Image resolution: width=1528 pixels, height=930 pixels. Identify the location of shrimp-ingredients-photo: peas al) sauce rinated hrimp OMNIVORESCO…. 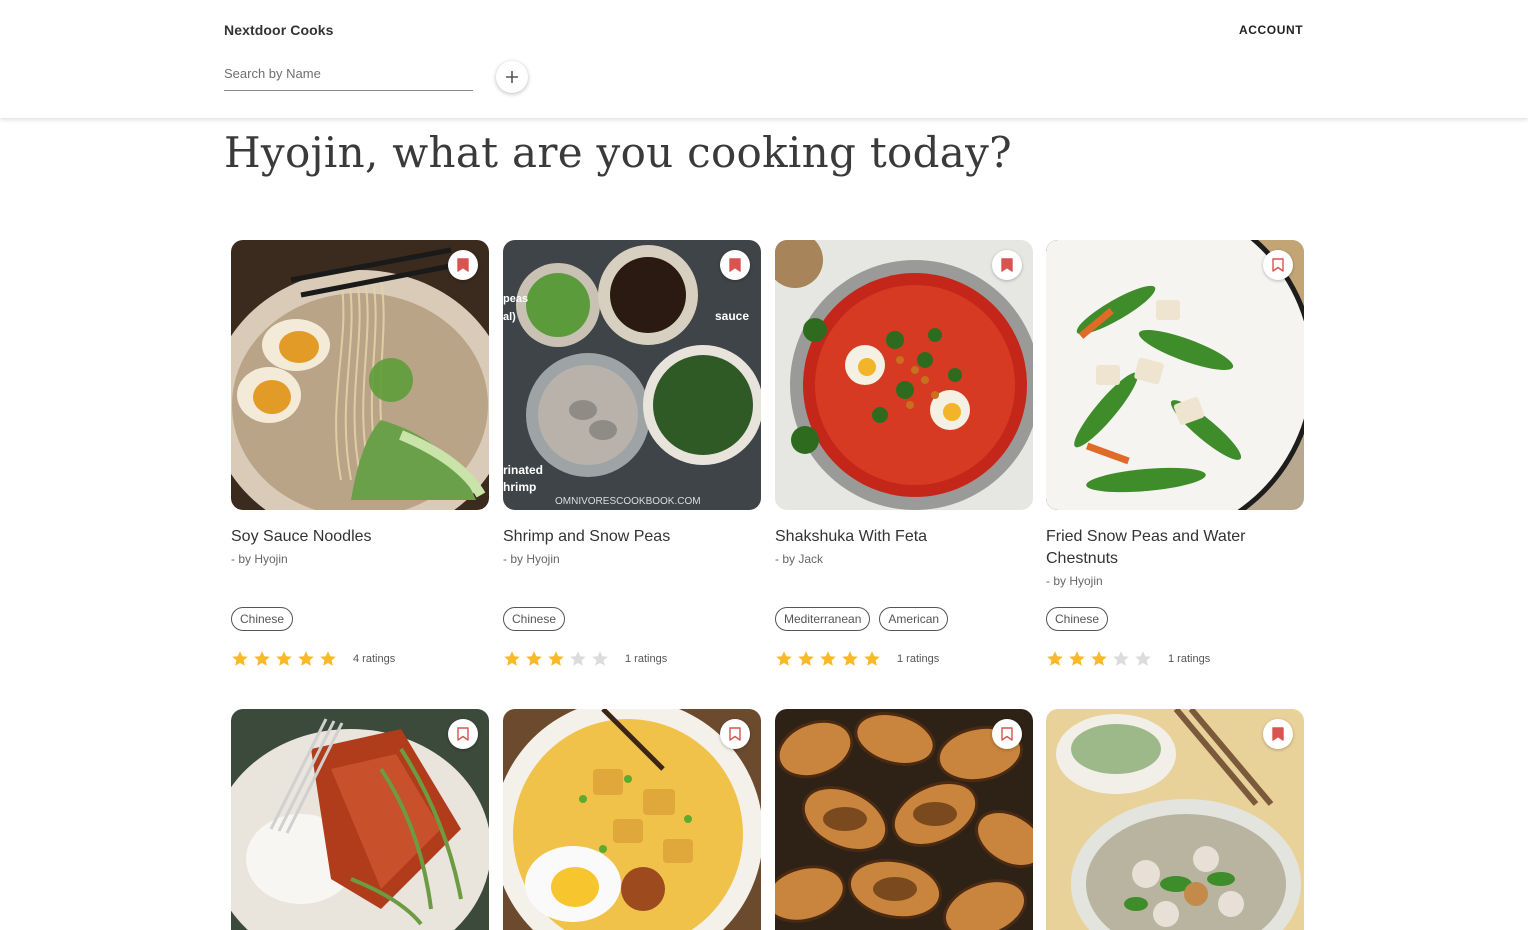
(632, 375).